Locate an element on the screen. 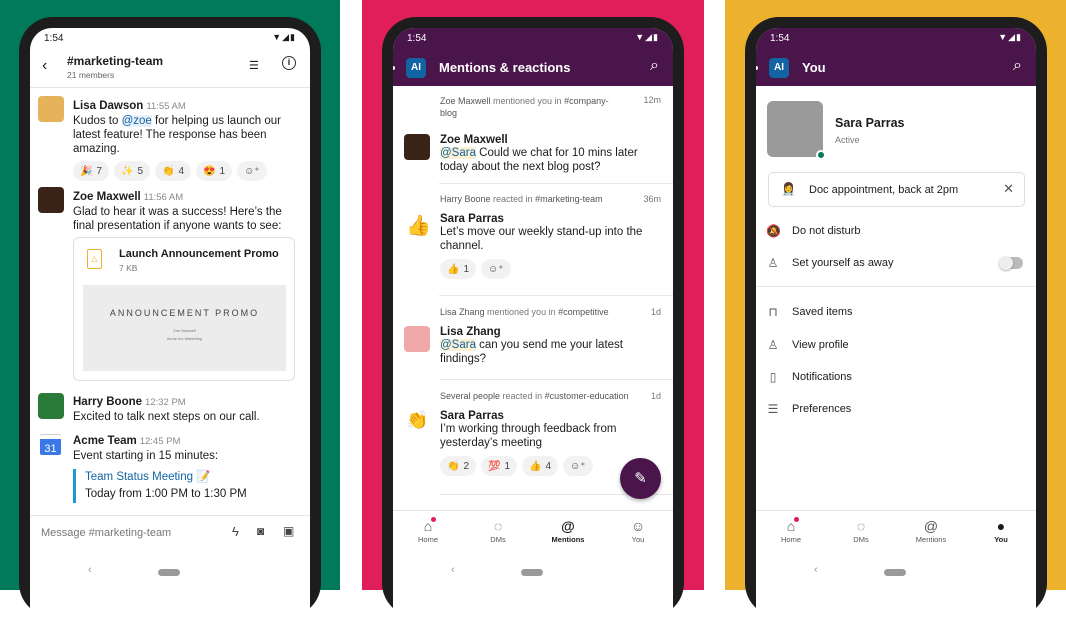 Image resolution: width=1066 pixels, height=628 pixels. away-toggle is located at coordinates (1011, 263).